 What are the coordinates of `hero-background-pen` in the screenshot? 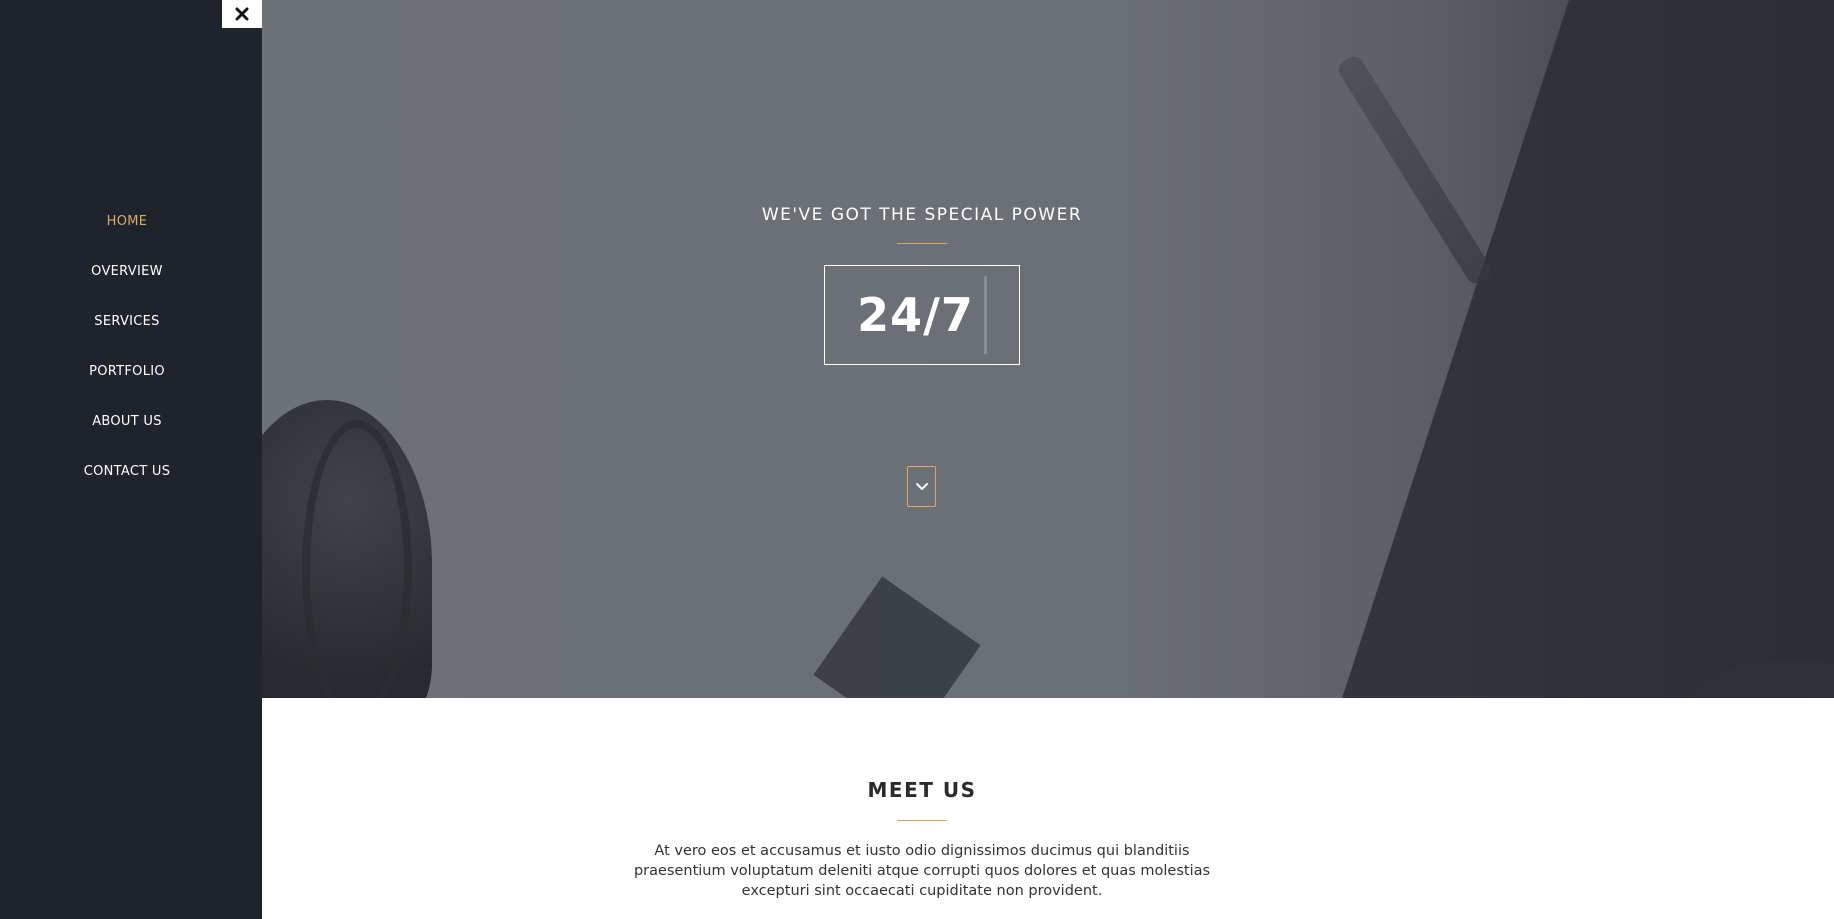 It's located at (1415, 170).